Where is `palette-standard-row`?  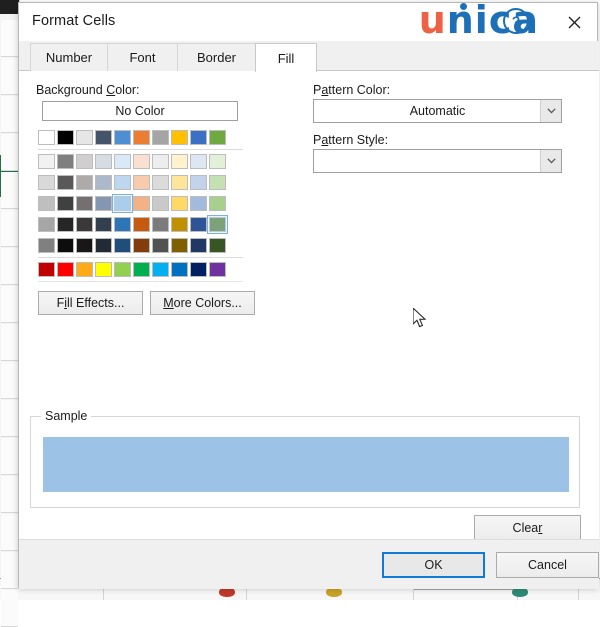
palette-standard-row is located at coordinates (140, 269).